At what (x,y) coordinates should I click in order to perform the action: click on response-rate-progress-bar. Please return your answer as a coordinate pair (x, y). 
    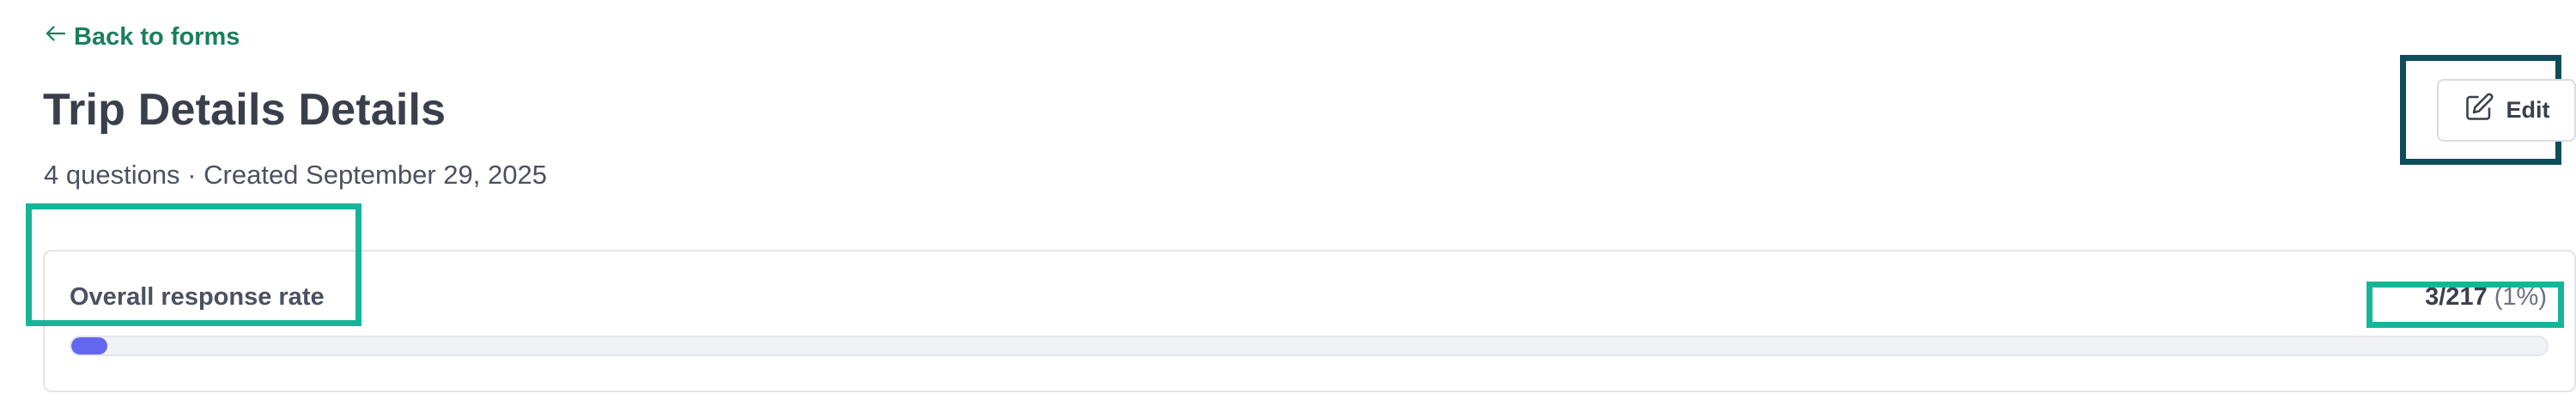
    Looking at the image, I should click on (1309, 346).